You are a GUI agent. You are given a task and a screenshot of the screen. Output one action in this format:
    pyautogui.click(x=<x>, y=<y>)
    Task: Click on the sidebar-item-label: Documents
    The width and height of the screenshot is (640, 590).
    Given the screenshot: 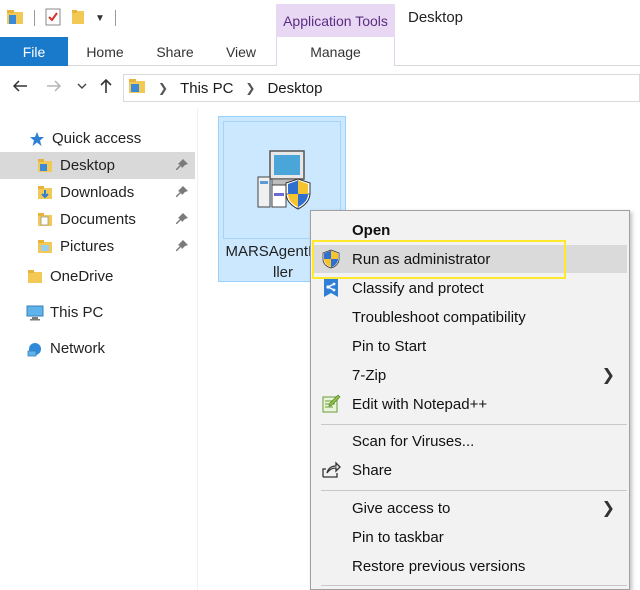 What is the action you would take?
    pyautogui.click(x=98, y=219)
    